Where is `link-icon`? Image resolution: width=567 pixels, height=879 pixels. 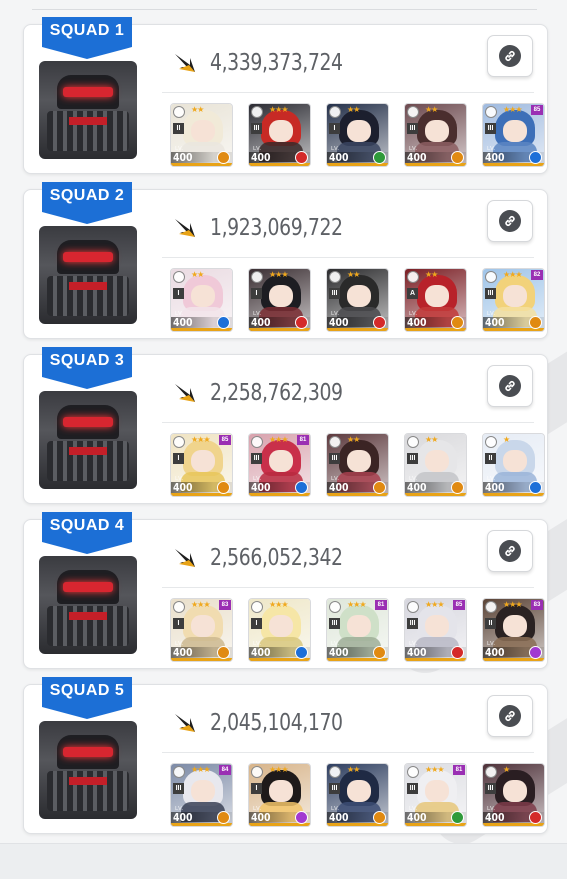 link-icon is located at coordinates (510, 56).